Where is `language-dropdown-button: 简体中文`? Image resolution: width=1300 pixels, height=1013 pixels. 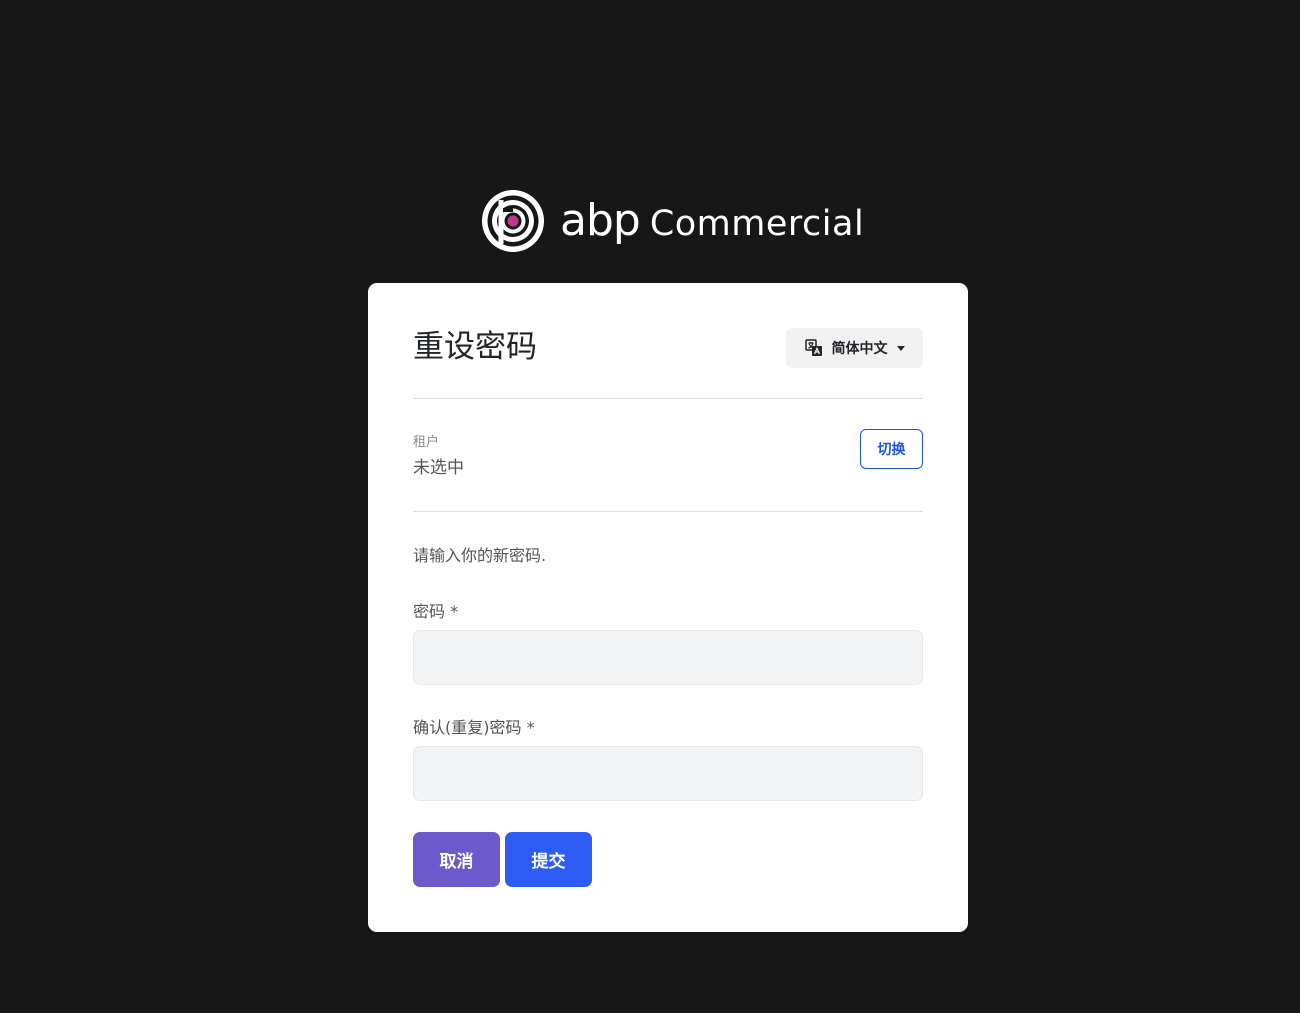 language-dropdown-button: 简体中文 is located at coordinates (854, 348).